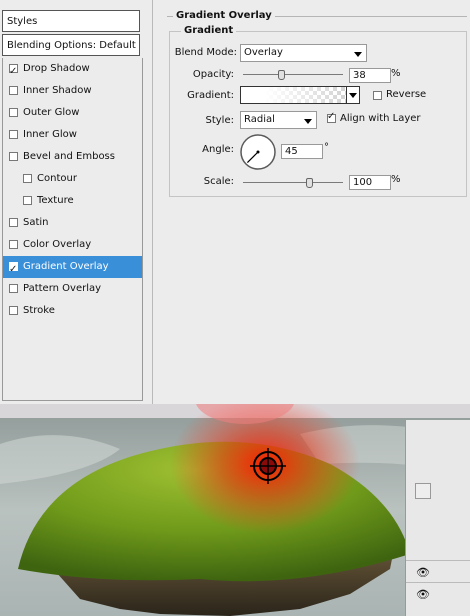 This screenshot has height=616, width=470. I want to click on styles-header: Styles, so click(71, 21).